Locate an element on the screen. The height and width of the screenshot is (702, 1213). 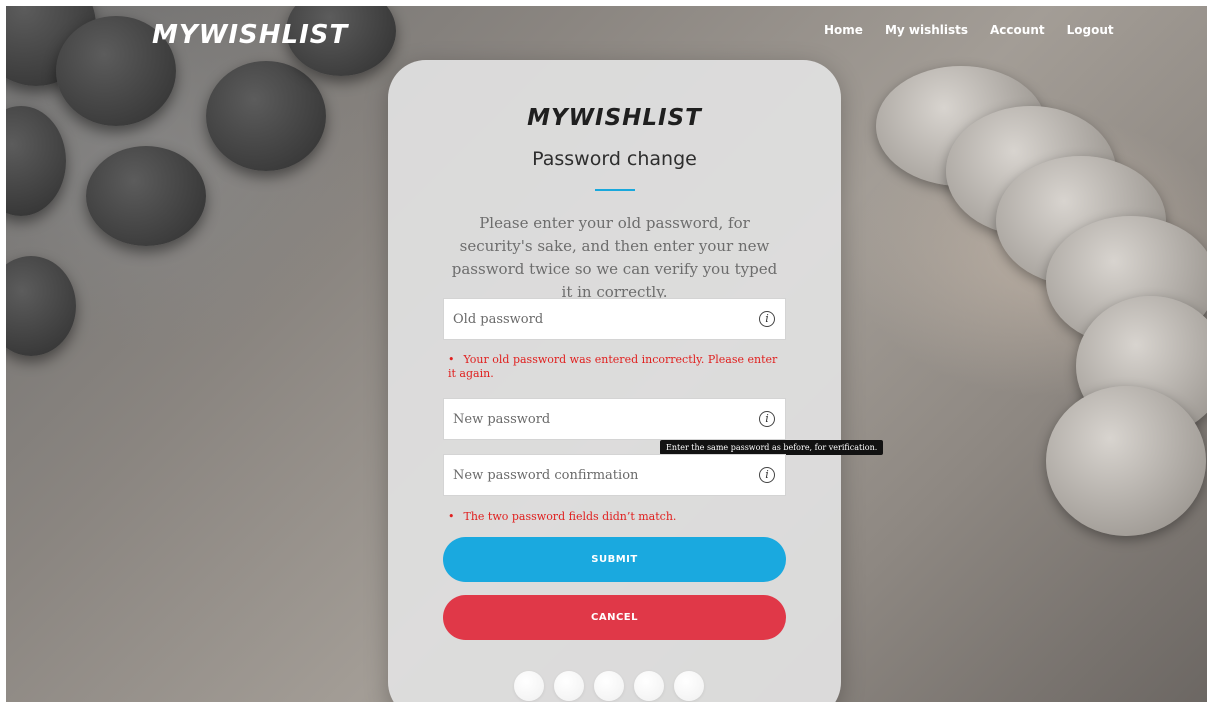
nav-home-link: Home is located at coordinates (843, 30).